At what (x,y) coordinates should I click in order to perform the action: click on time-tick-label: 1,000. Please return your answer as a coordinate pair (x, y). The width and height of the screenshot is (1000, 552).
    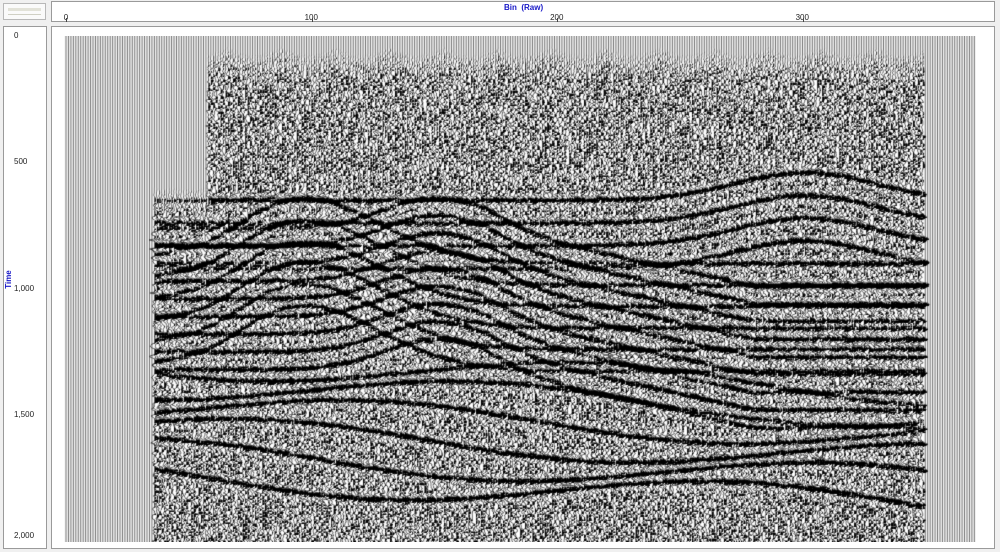
    Looking at the image, I should click on (24, 288).